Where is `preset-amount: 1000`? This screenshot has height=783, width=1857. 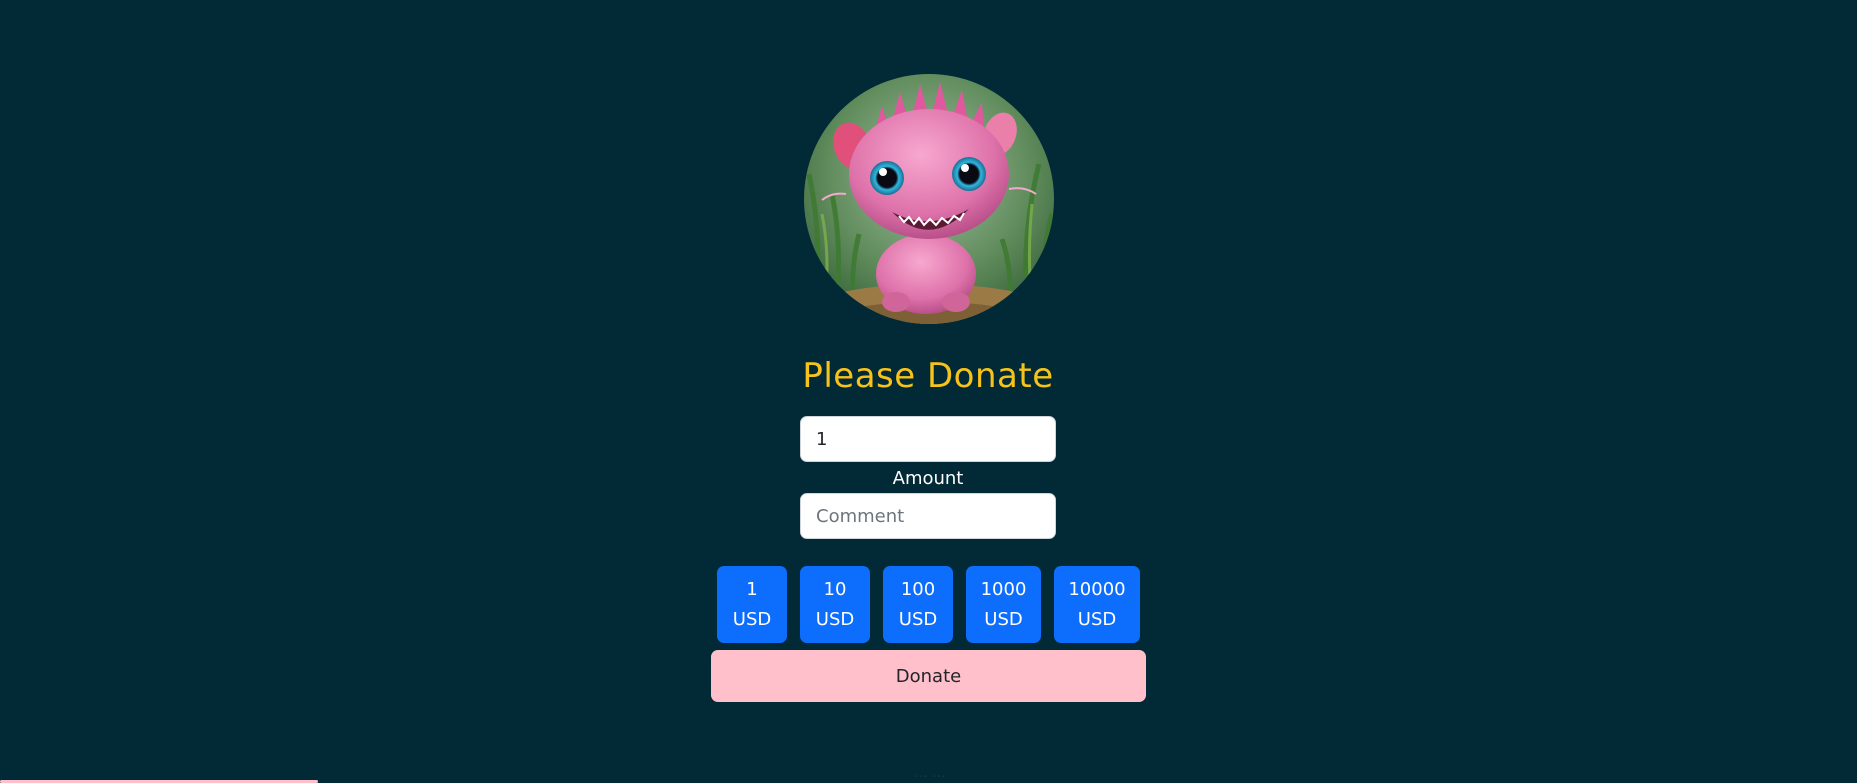
preset-amount: 1000 is located at coordinates (1003, 589).